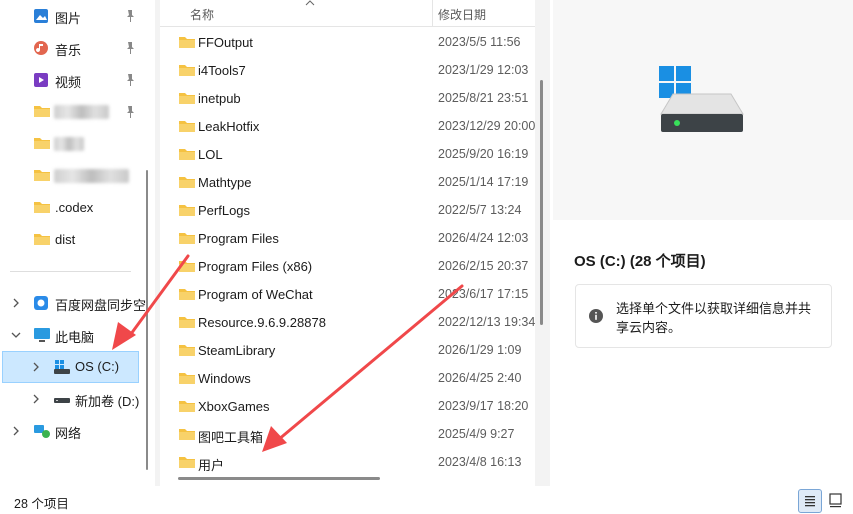 This screenshot has height=514, width=853. What do you see at coordinates (347, 406) in the screenshot?
I see `table-row: XboxGames 2023/9/17 18:20` at bounding box center [347, 406].